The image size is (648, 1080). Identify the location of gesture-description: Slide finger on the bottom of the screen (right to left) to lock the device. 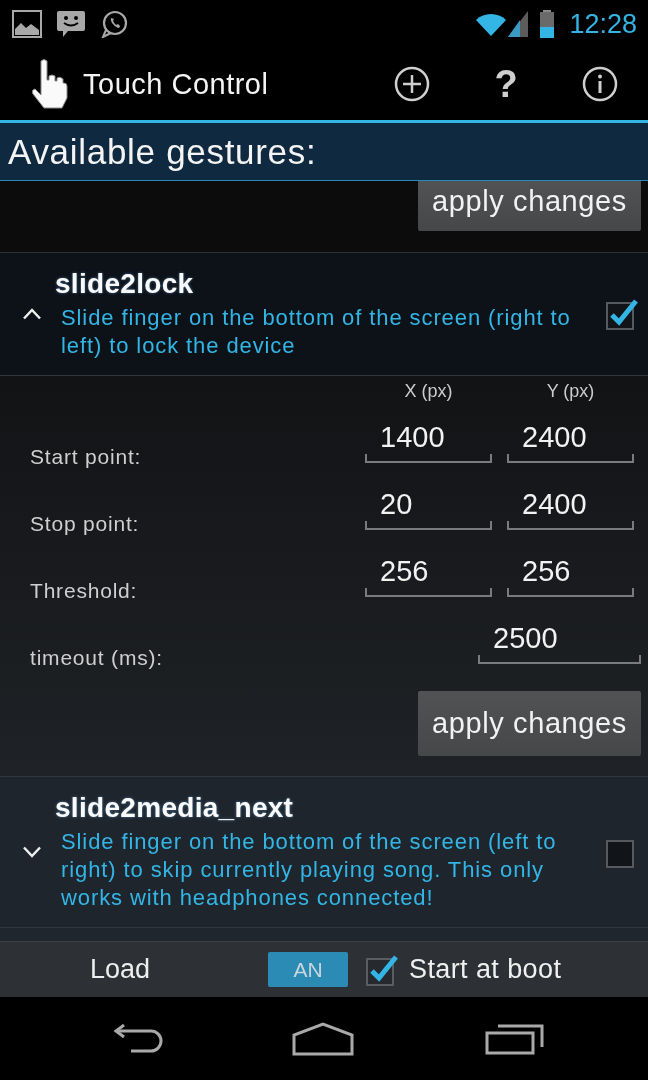
(316, 332).